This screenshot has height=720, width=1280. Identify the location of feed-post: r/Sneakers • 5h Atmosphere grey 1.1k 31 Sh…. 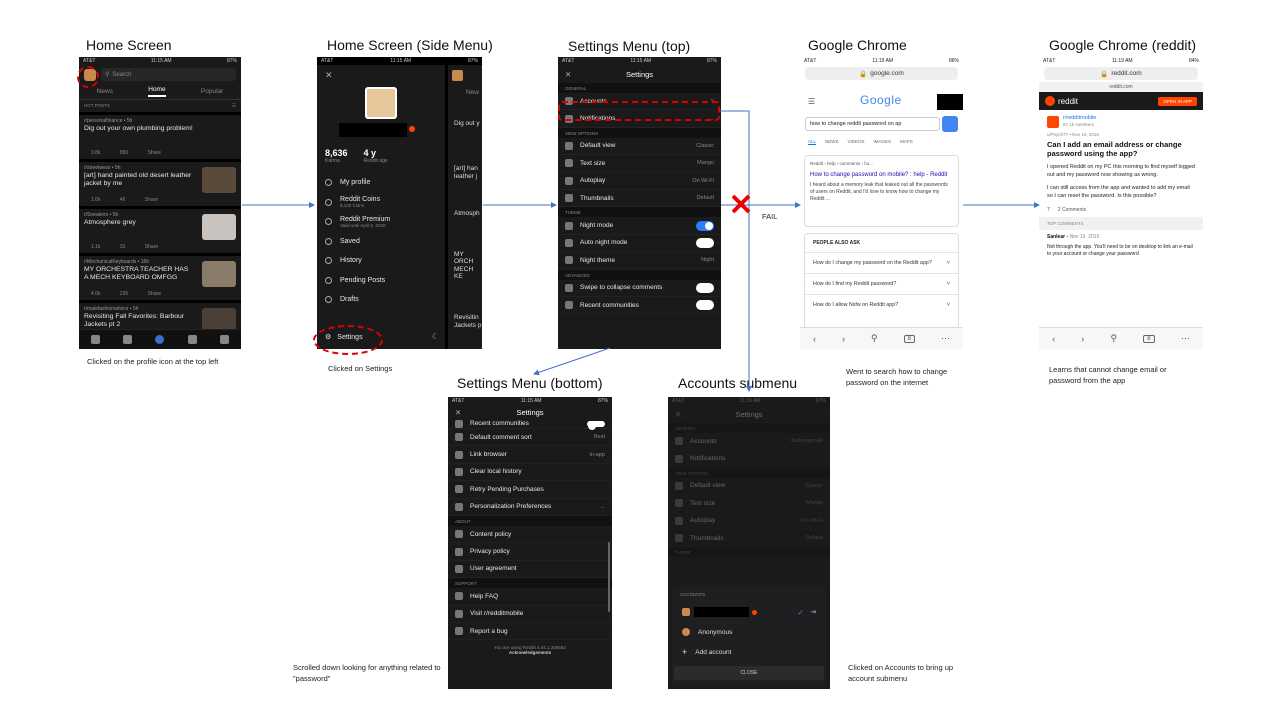
(160, 232).